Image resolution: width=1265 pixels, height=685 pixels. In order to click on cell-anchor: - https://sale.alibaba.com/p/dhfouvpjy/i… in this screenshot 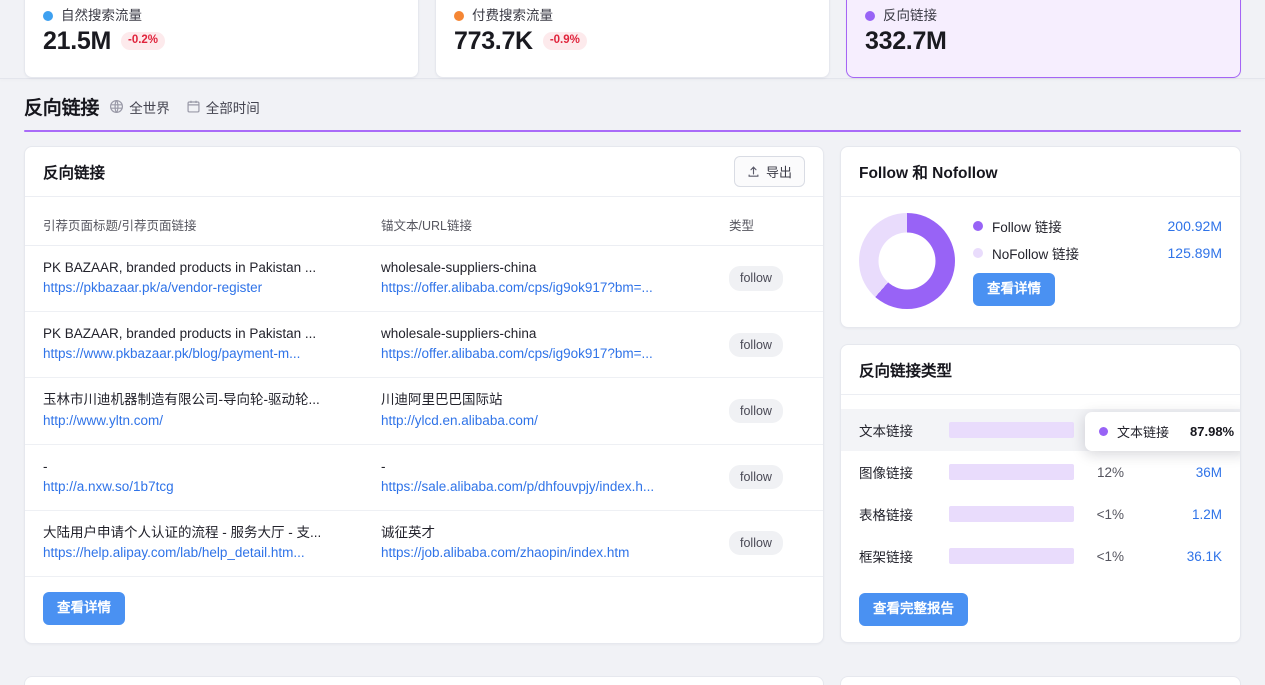, I will do `click(555, 477)`.